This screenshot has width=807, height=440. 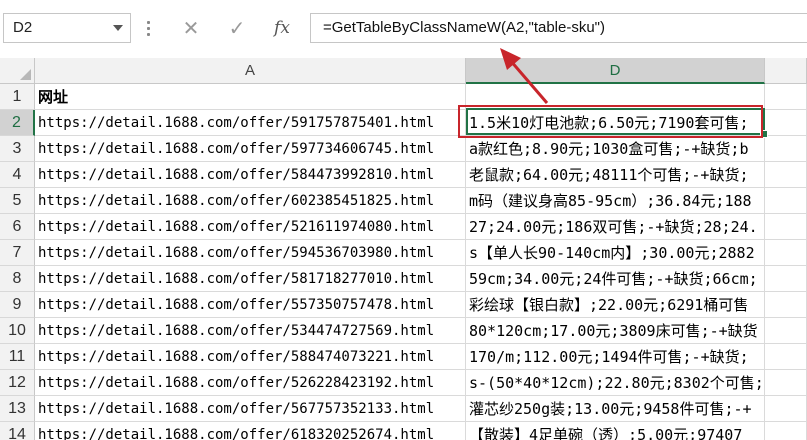 What do you see at coordinates (17, 383) in the screenshot?
I see `row-header: 12` at bounding box center [17, 383].